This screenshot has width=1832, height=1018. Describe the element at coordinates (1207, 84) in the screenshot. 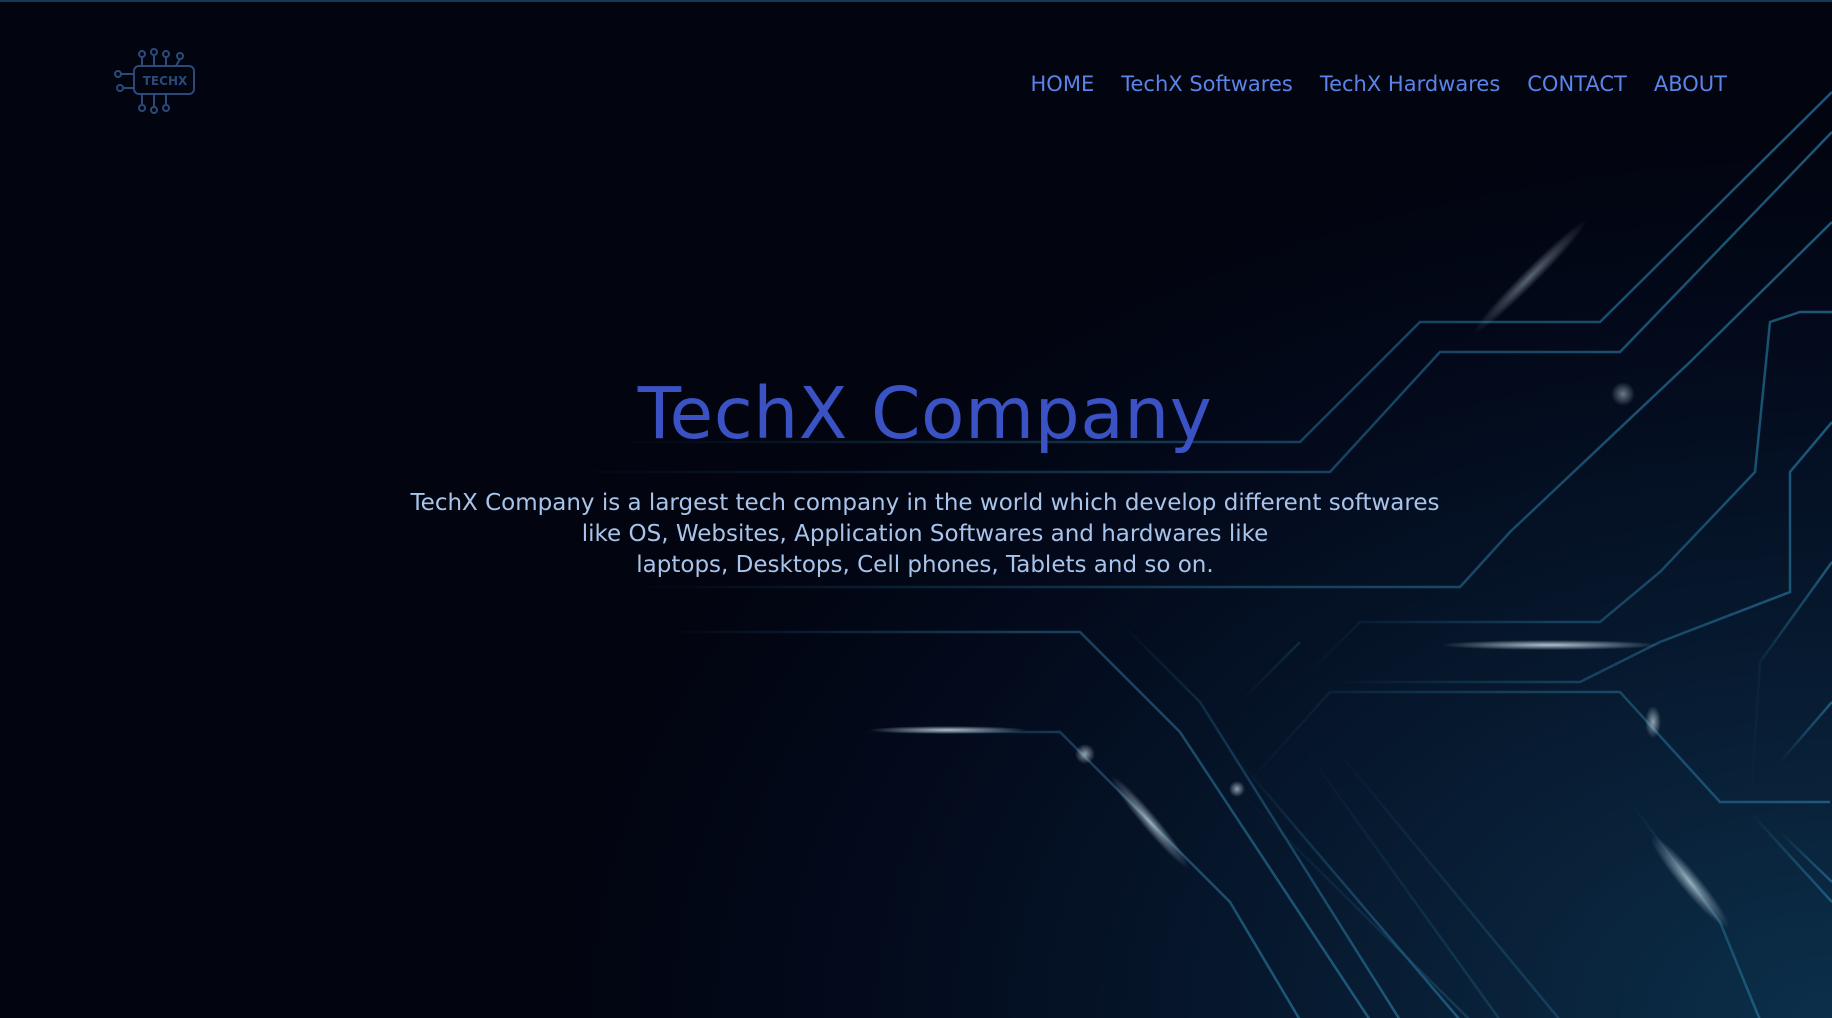

I see `nav-techx-softwares: TechX Softwares` at that location.